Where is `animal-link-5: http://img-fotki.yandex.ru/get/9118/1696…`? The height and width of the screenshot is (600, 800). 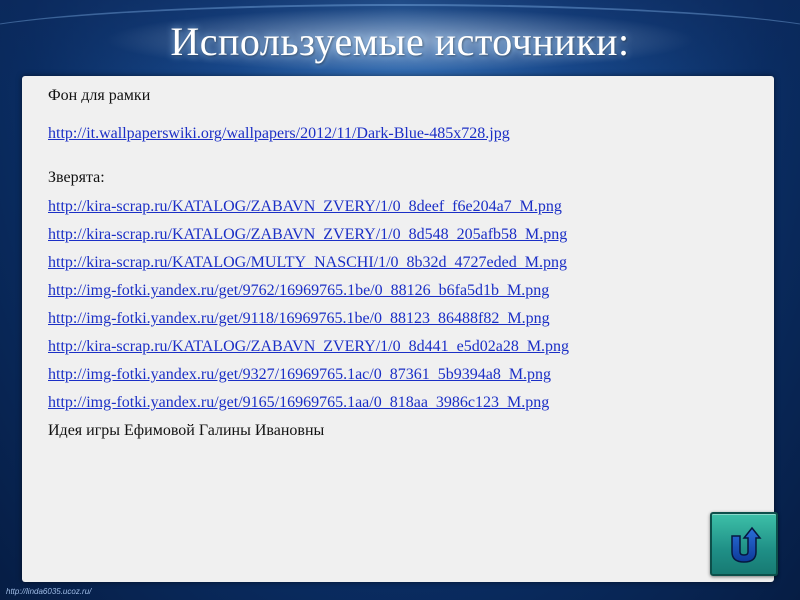
animal-link-5: http://img-fotki.yandex.ru/get/9118/1696… is located at coordinates (398, 319).